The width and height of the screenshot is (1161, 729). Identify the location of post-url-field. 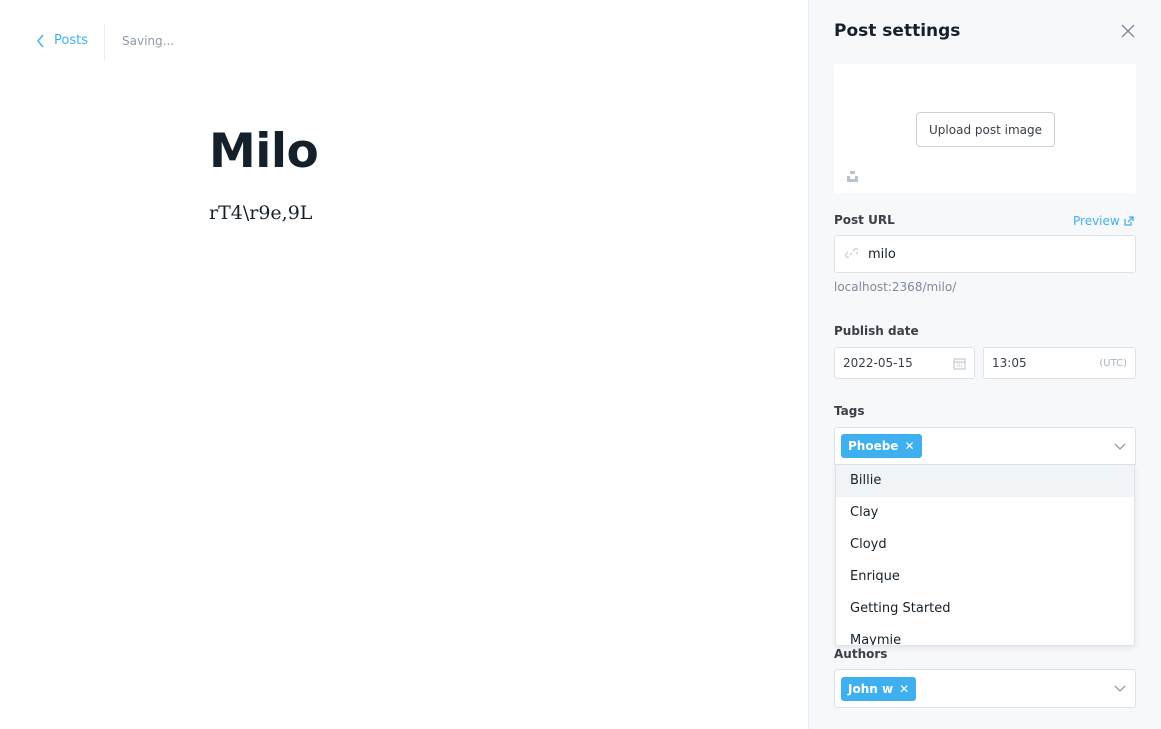
(985, 254).